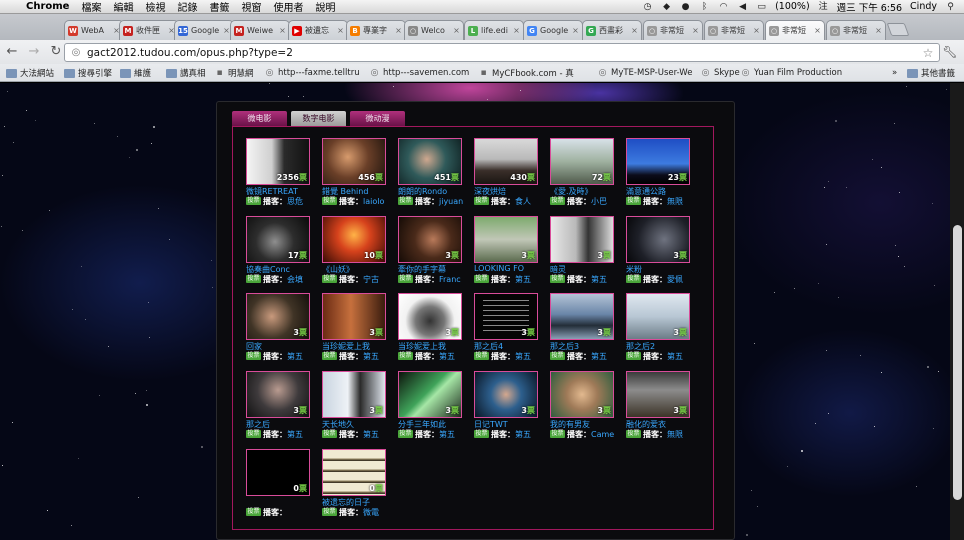 Image resolution: width=964 pixels, height=540 pixels. Describe the element at coordinates (647, 7) in the screenshot. I see `clock-icon: ◷` at that location.